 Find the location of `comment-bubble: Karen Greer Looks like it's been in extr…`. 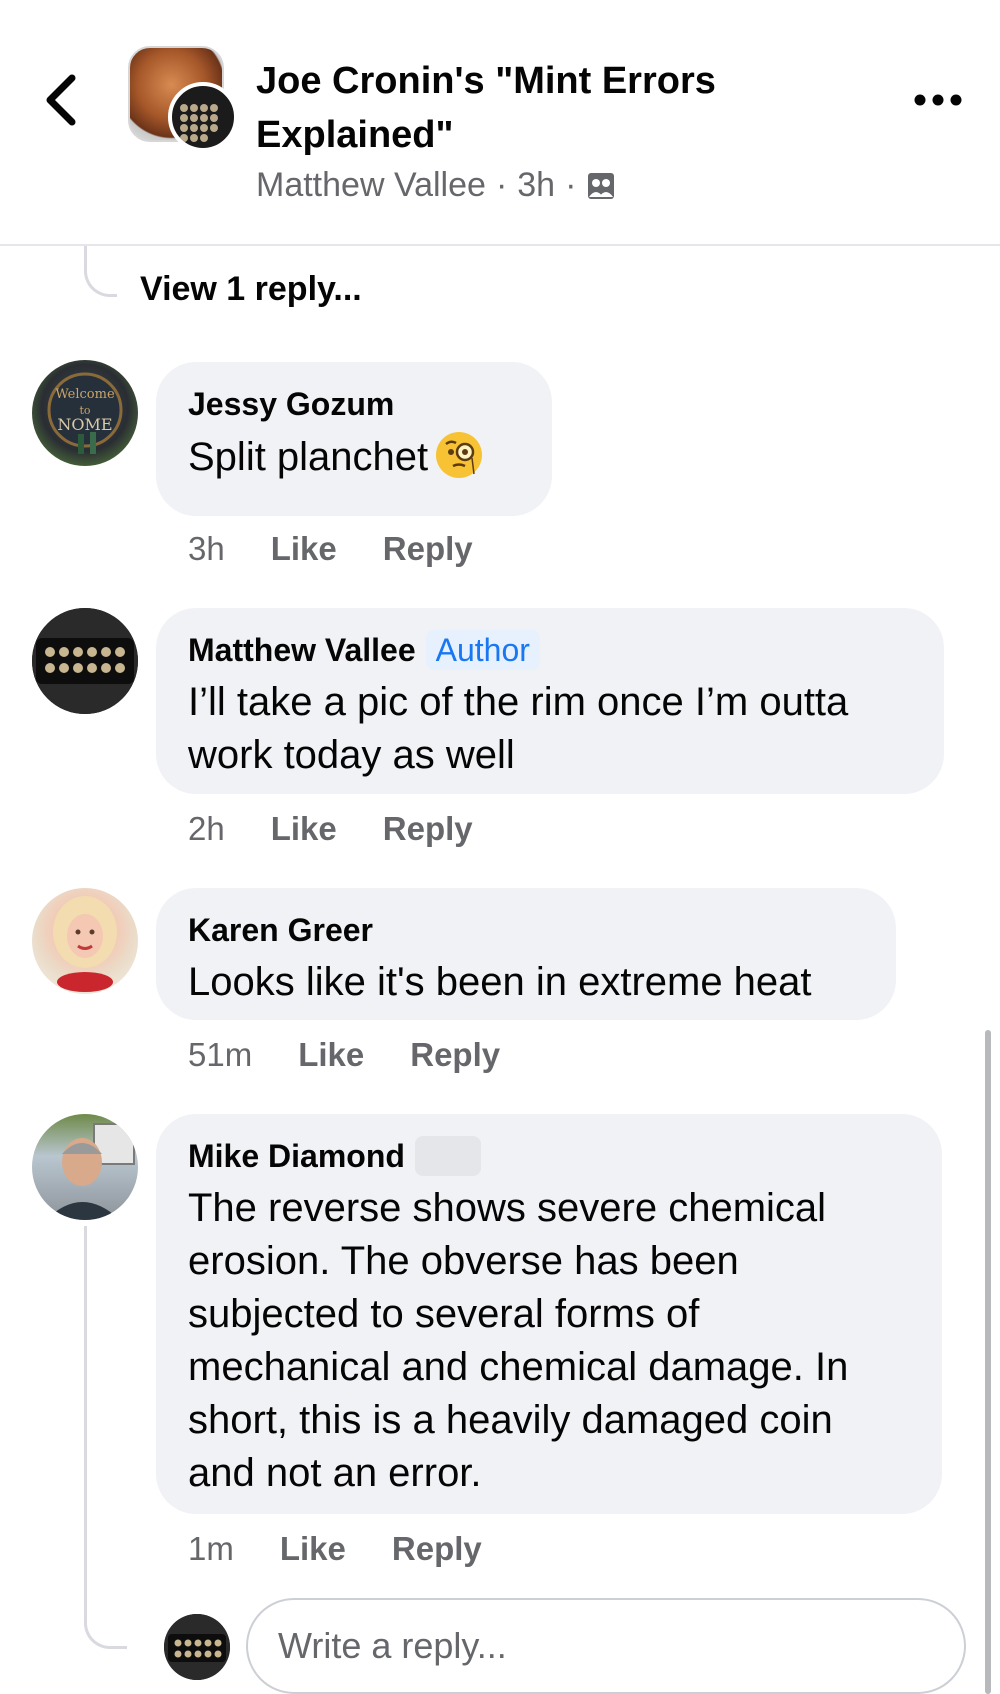

comment-bubble: Karen Greer Looks like it's been in extr… is located at coordinates (526, 954).